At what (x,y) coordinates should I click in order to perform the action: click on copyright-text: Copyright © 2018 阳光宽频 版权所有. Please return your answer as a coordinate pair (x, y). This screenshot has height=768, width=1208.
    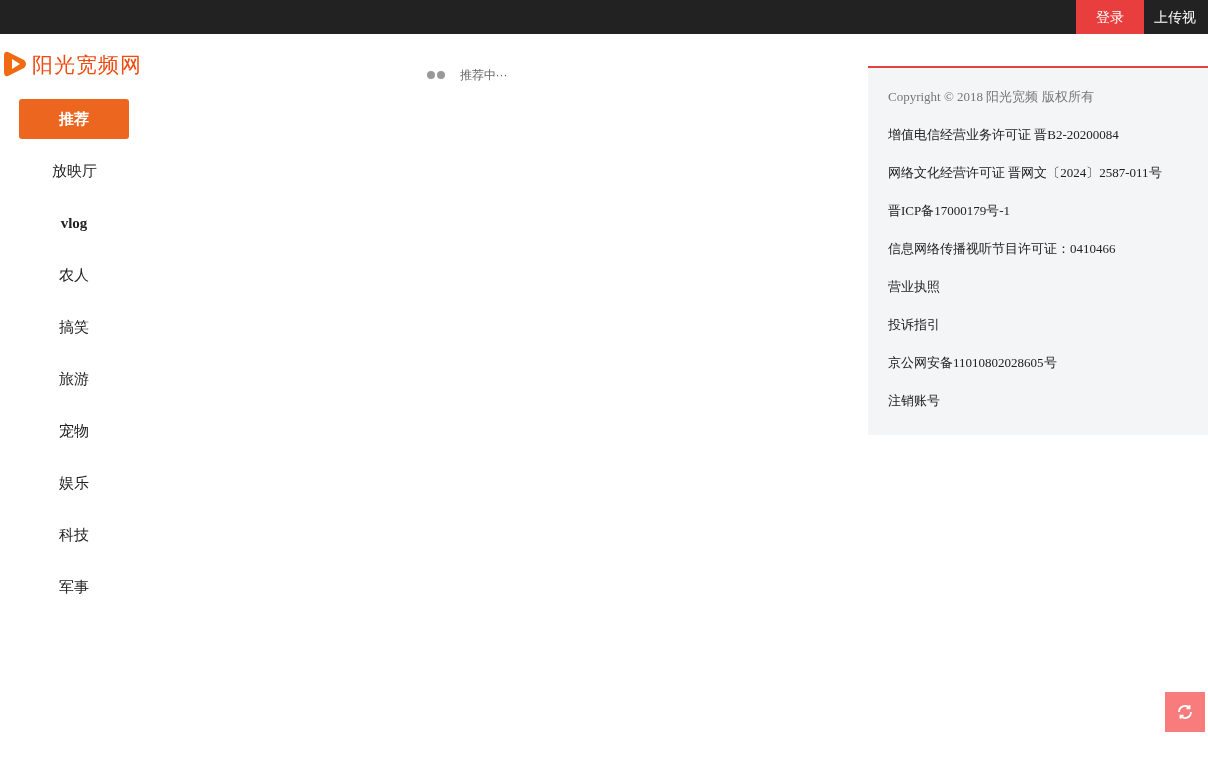
    Looking at the image, I should click on (991, 97).